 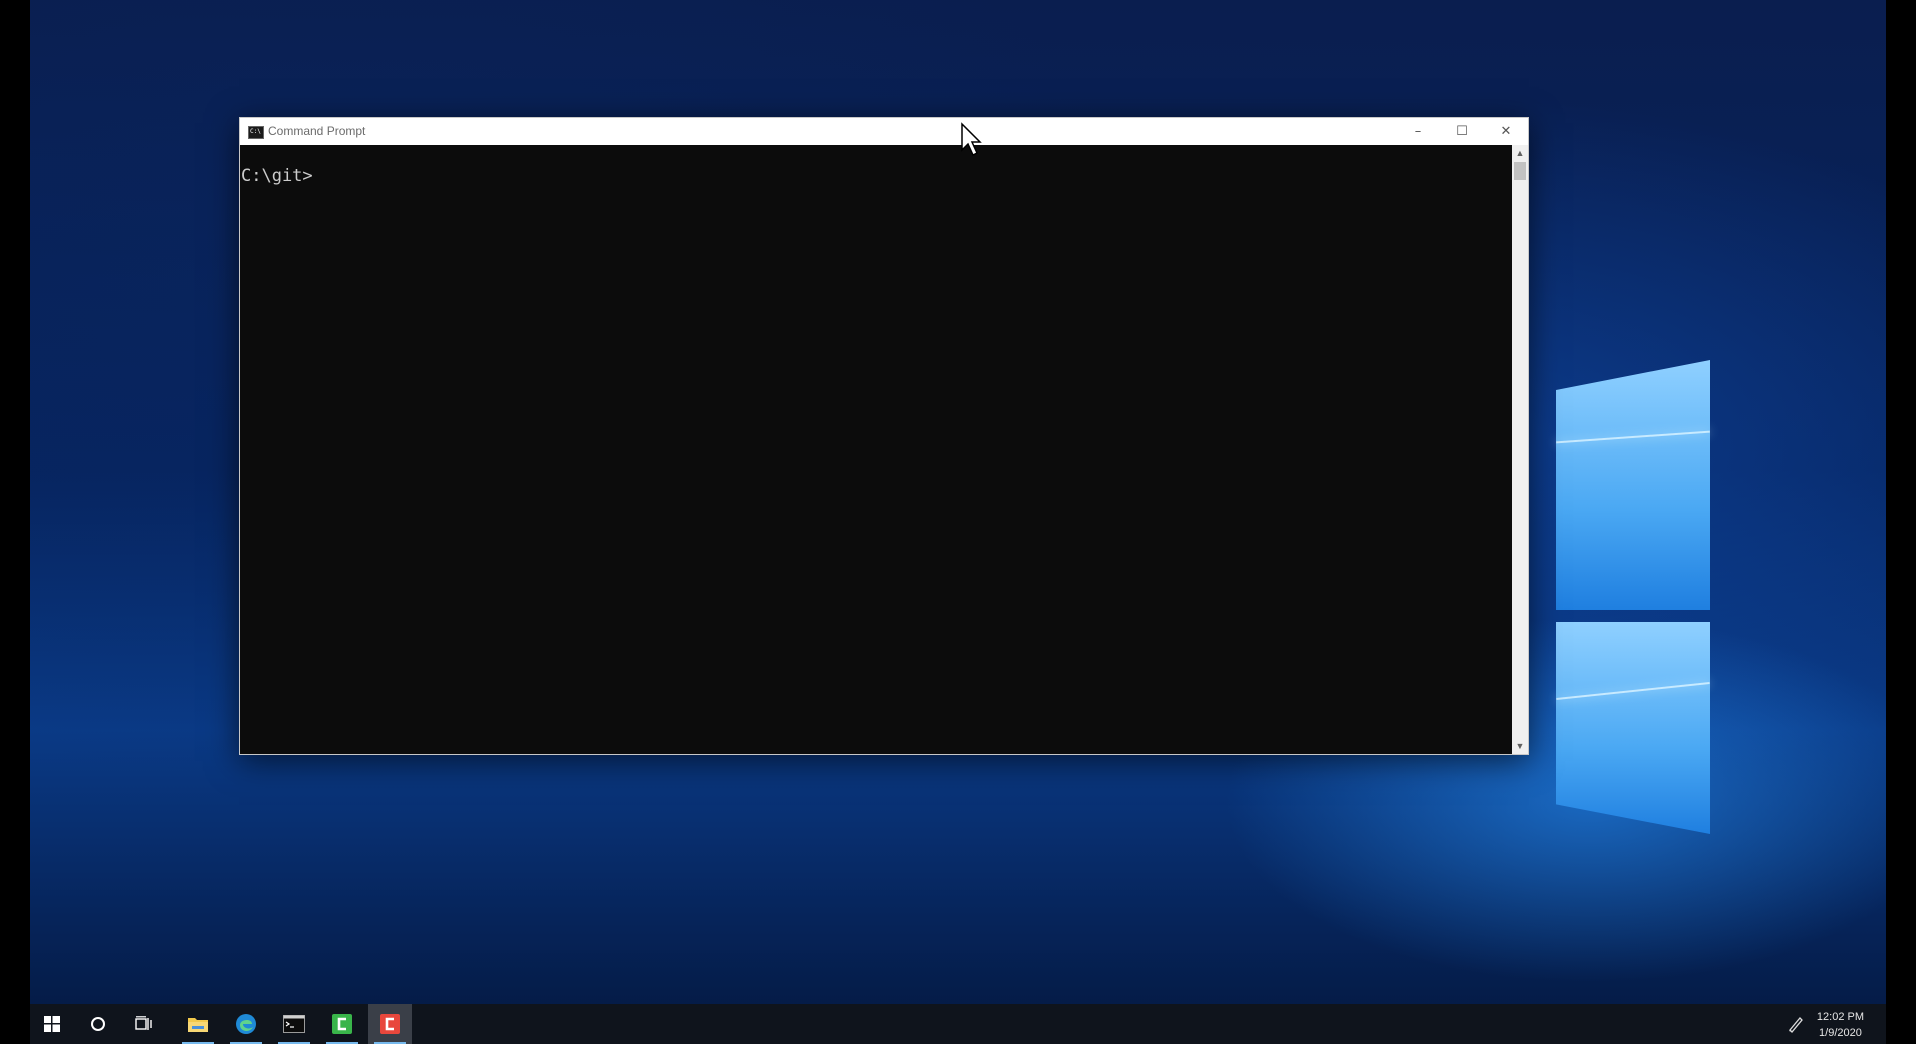 I want to click on clock-date: 1/9/2020, so click(x=1840, y=1033).